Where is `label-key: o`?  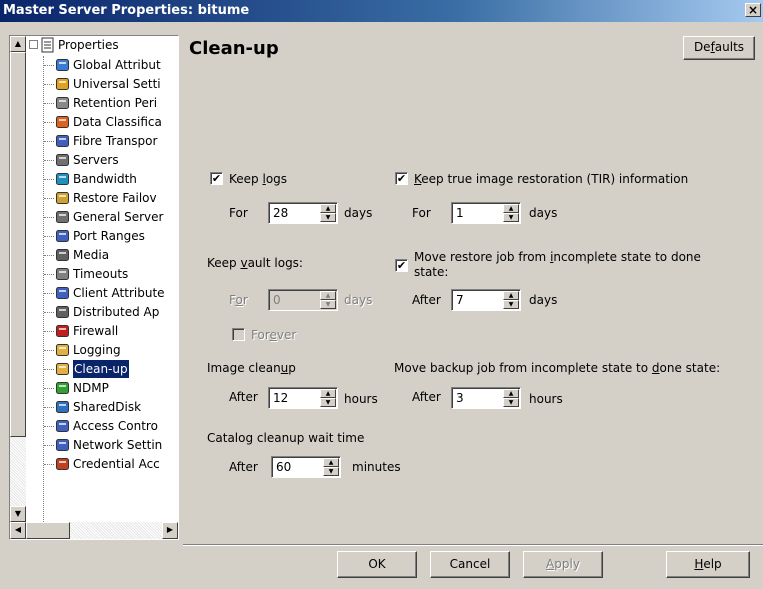 label-key: o is located at coordinates (239, 300).